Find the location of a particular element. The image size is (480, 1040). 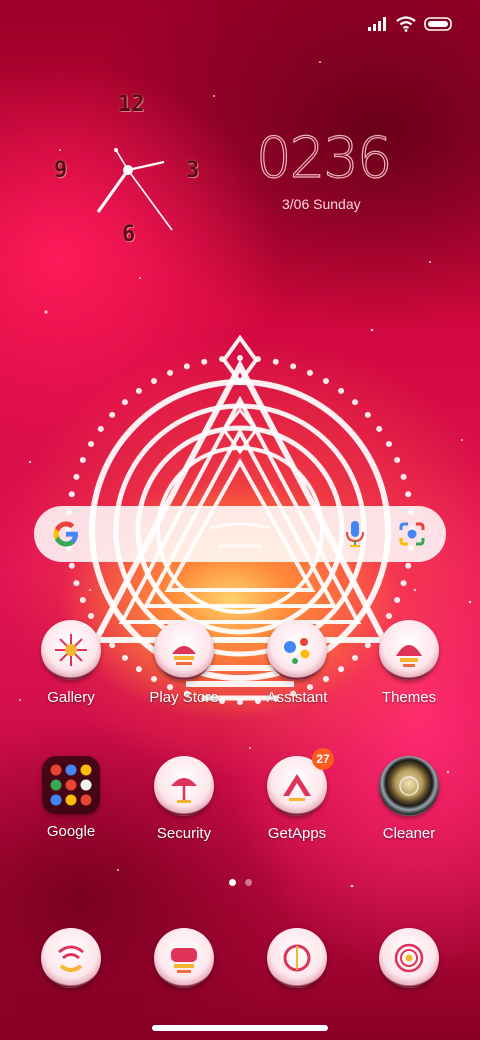

app-security: Security is located at coordinates (184, 799).